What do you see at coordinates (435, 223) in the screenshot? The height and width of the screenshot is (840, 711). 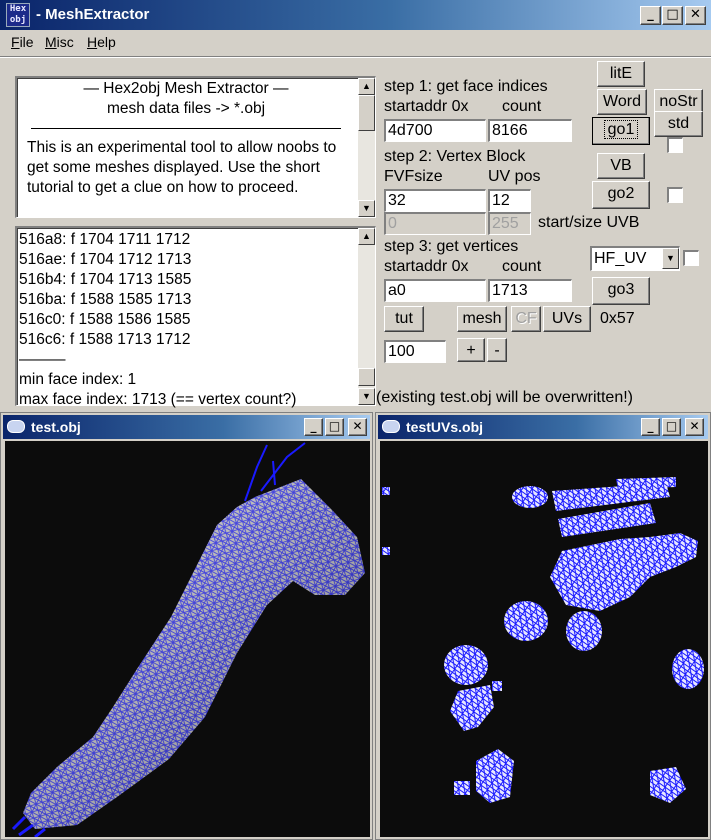 I see `uvb-start-input: 0` at bounding box center [435, 223].